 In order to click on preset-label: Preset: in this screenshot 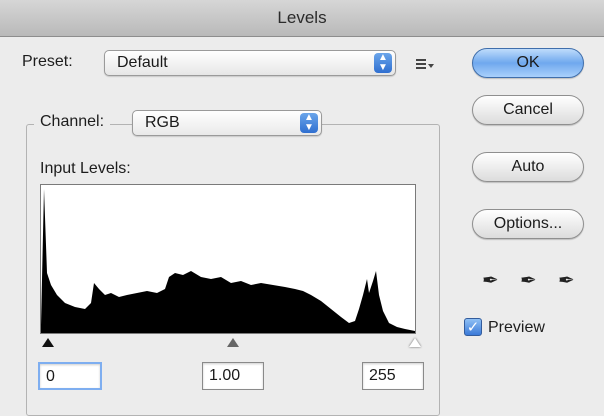, I will do `click(47, 61)`.